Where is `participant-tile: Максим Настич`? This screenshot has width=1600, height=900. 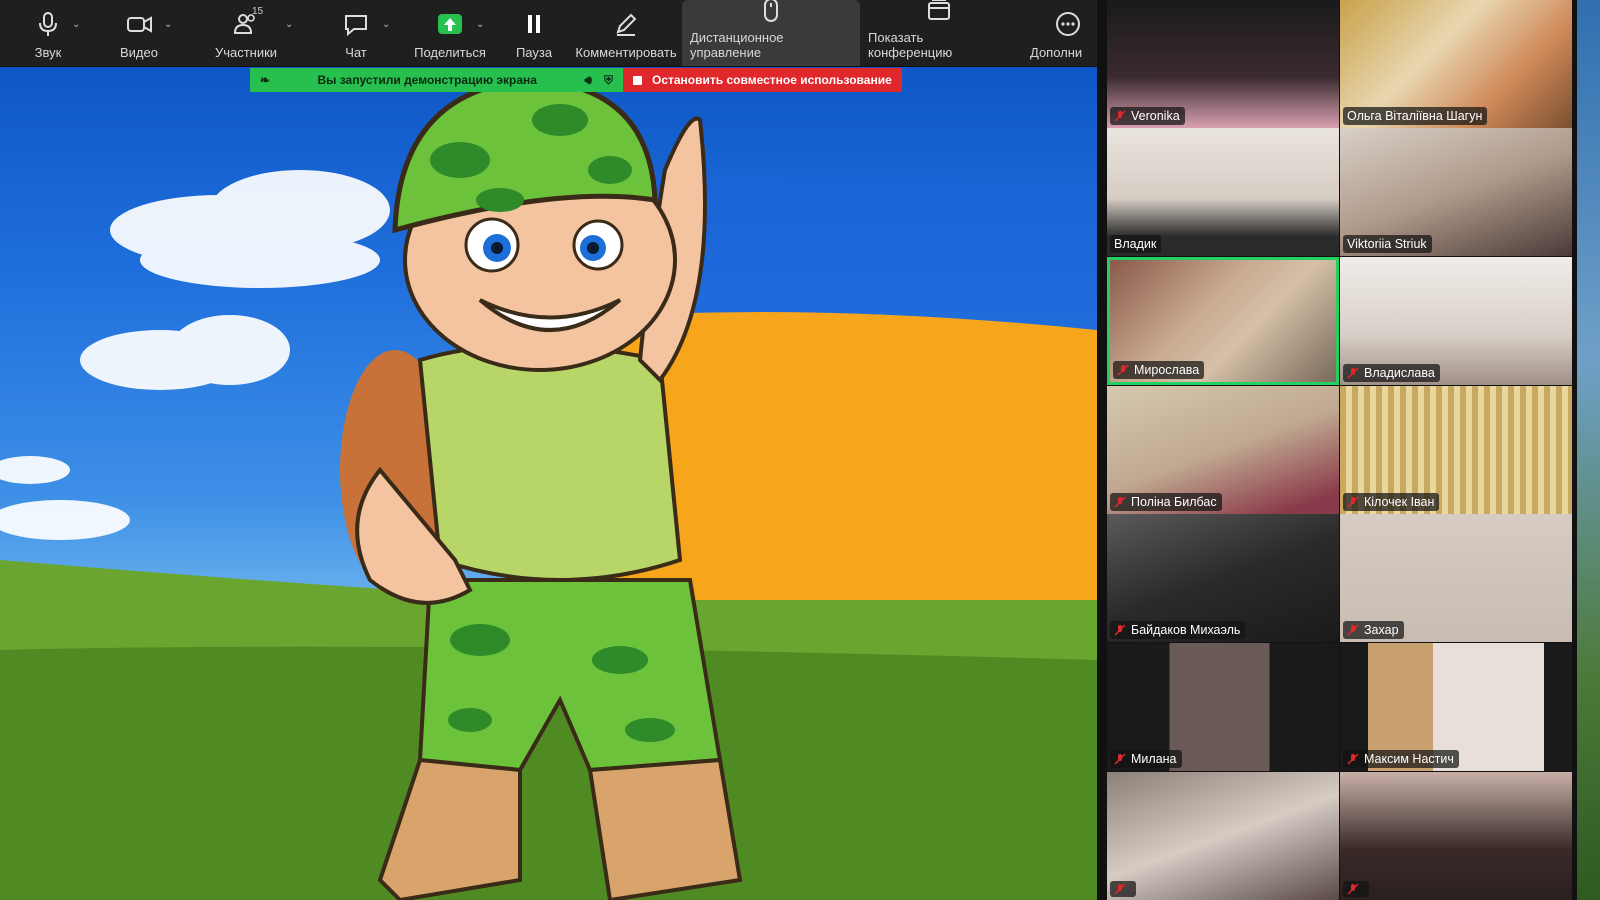 participant-tile: Максим Настич is located at coordinates (1456, 707).